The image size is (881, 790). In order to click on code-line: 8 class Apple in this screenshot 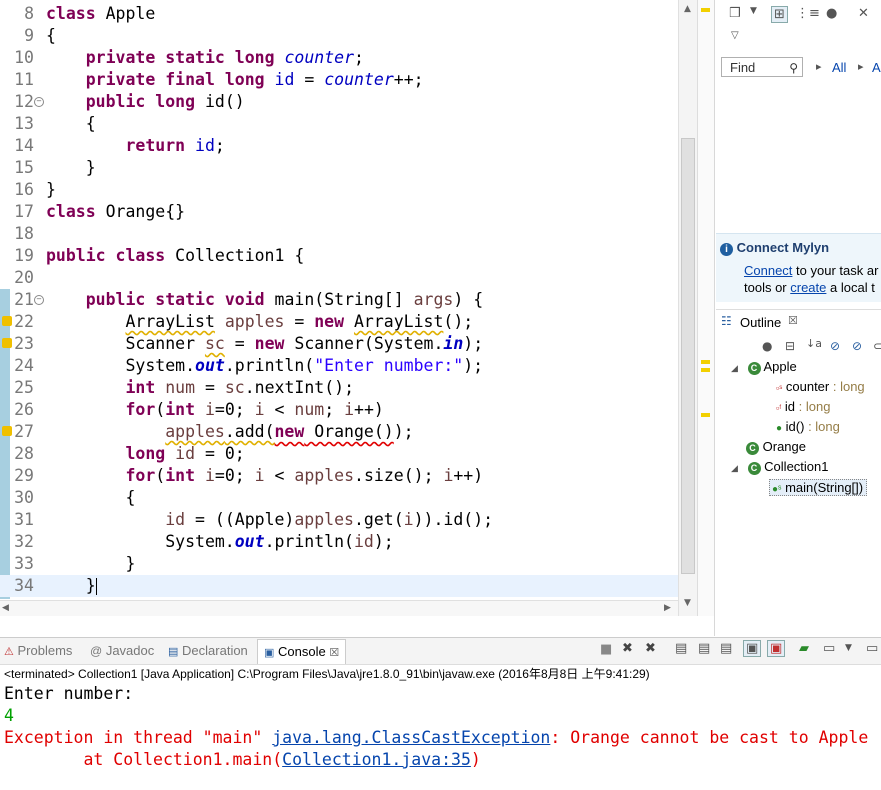, I will do `click(348, 14)`.